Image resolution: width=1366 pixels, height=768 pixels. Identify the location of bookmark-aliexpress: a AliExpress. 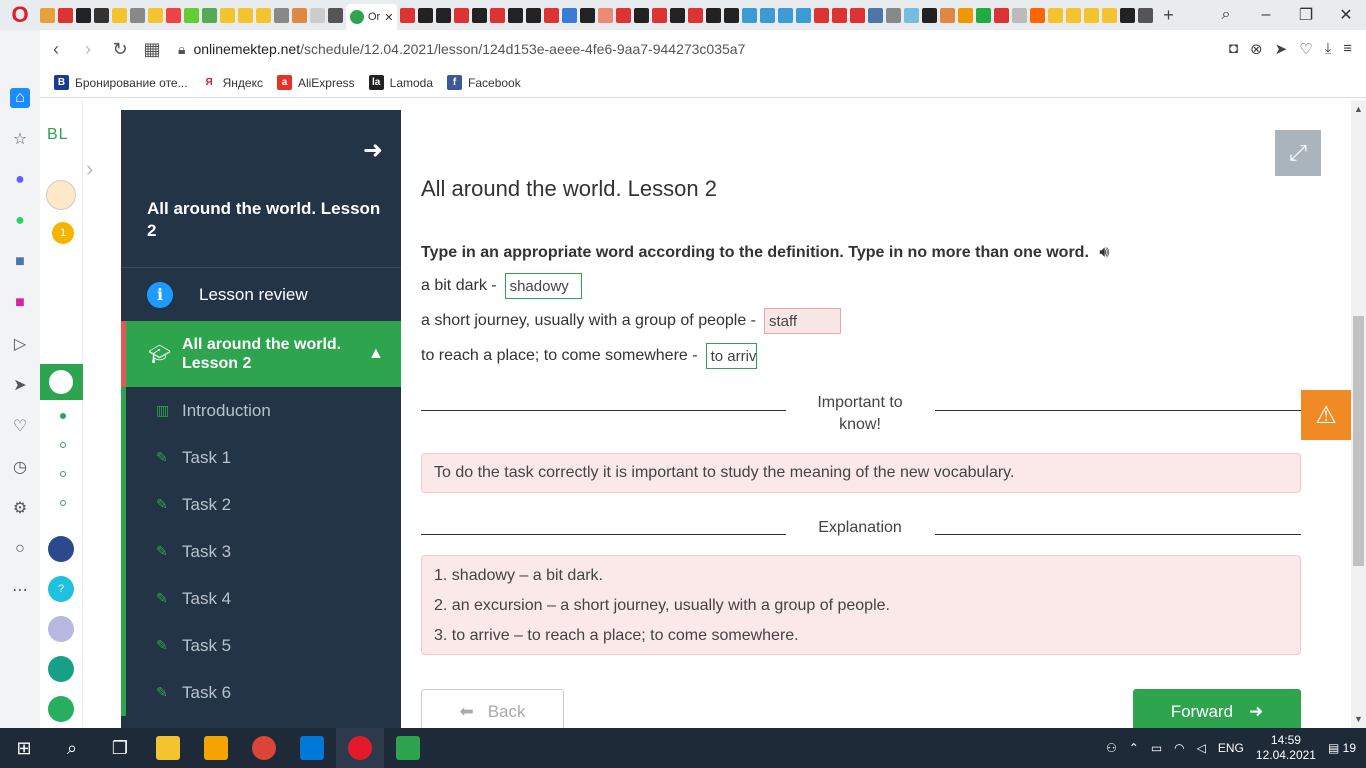
(315, 82).